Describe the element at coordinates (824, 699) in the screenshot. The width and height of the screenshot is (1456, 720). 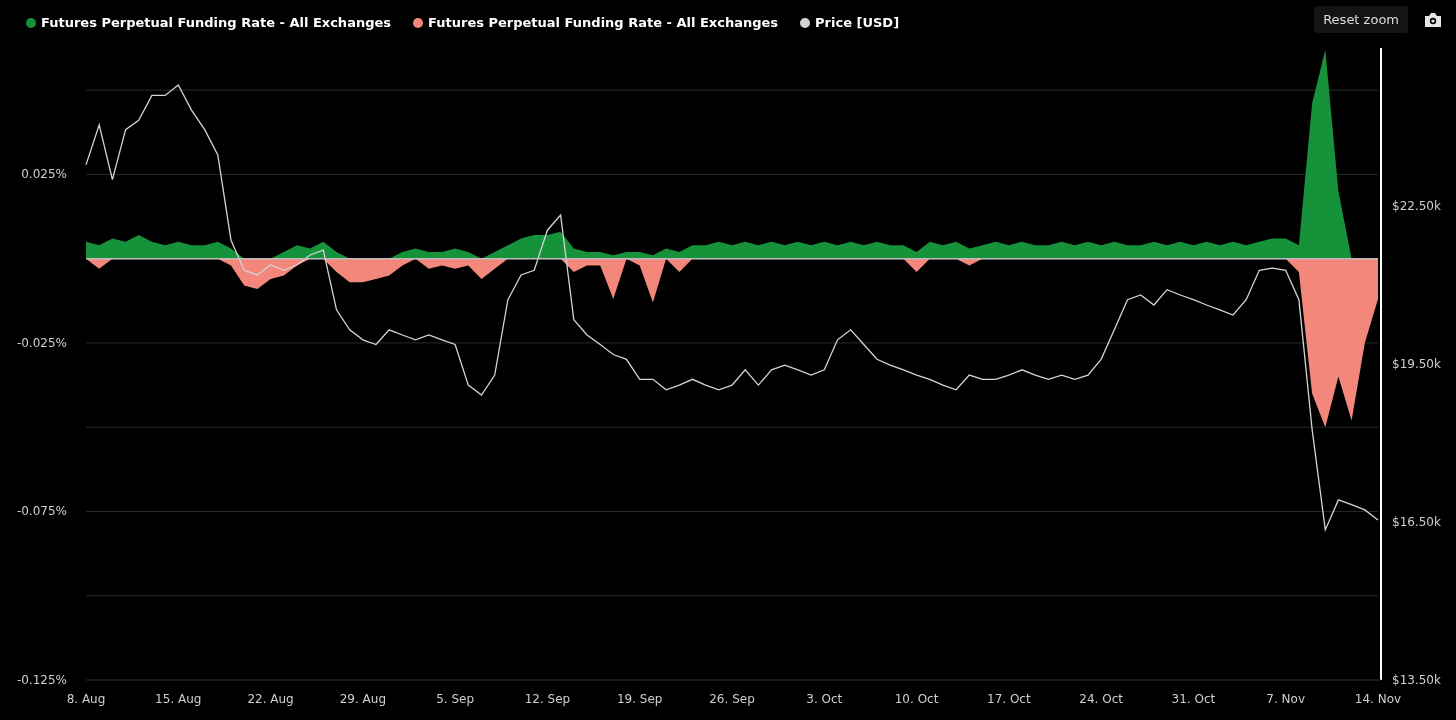
I see `axis-label: 3. Oct` at that location.